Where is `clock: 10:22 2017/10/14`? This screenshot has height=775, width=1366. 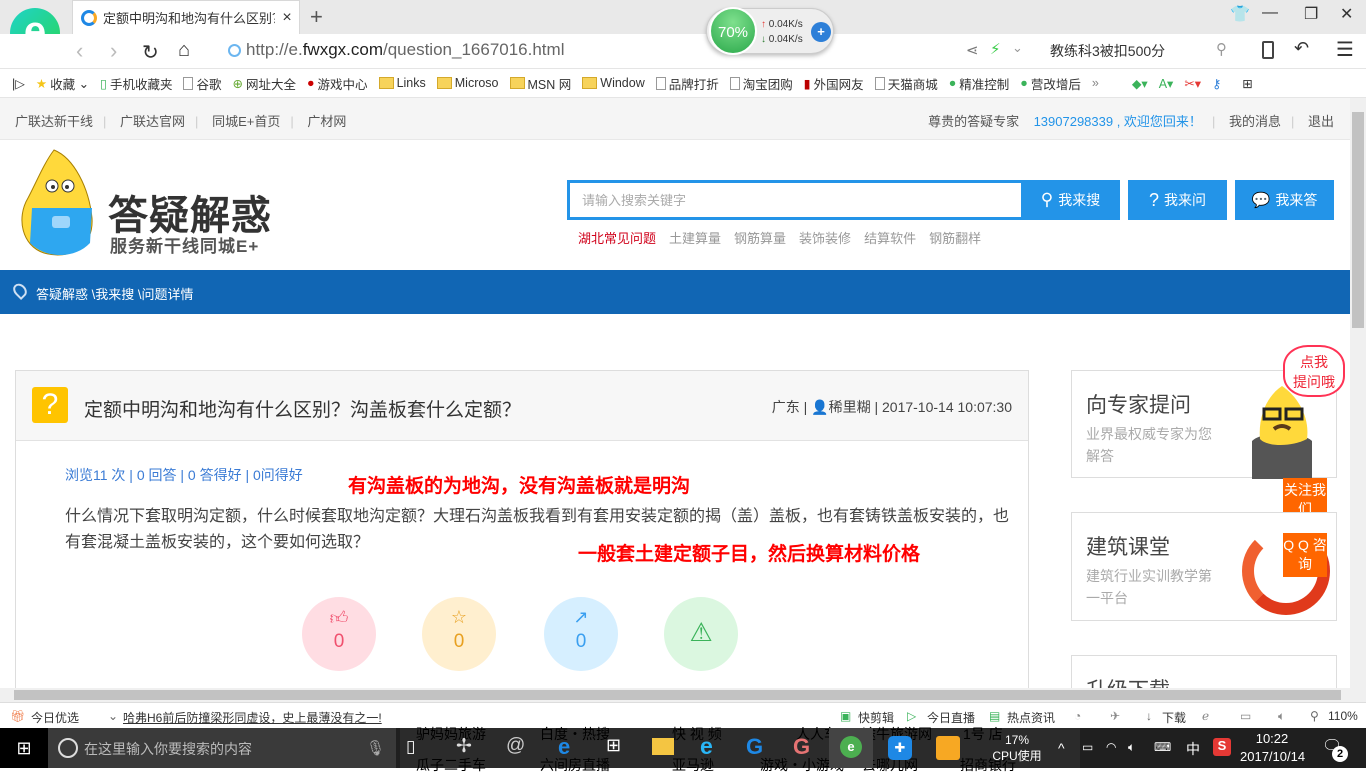
clock: 10:22 2017/10/14 is located at coordinates (1272, 748).